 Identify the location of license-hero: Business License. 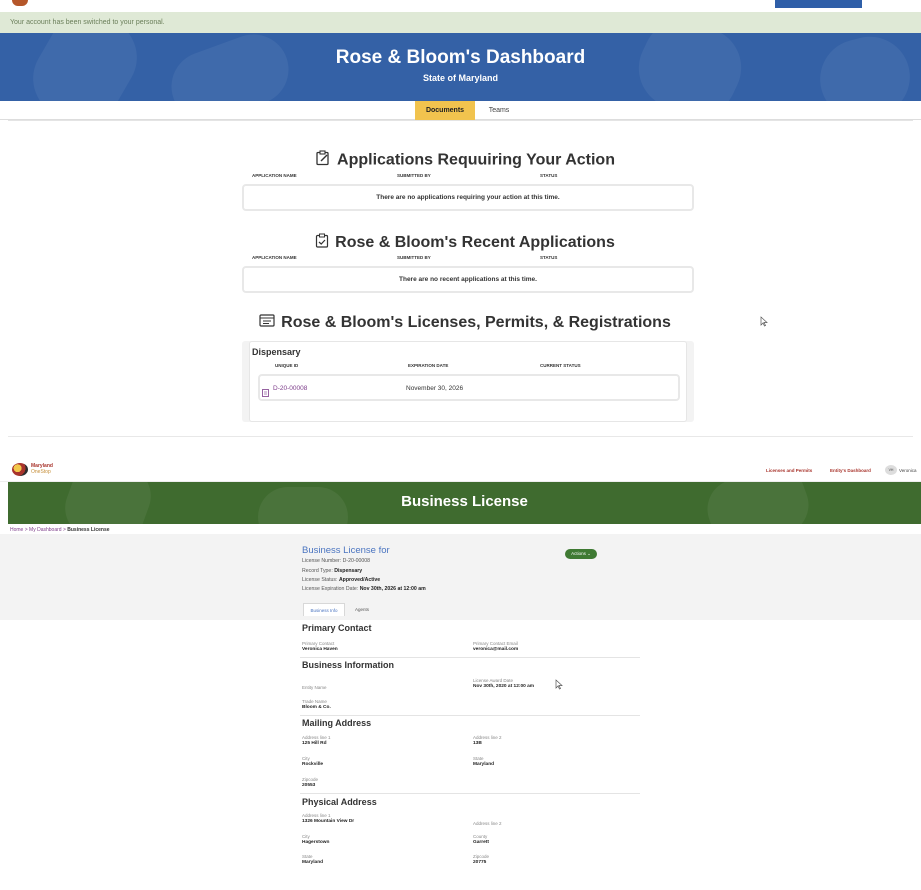
(464, 503).